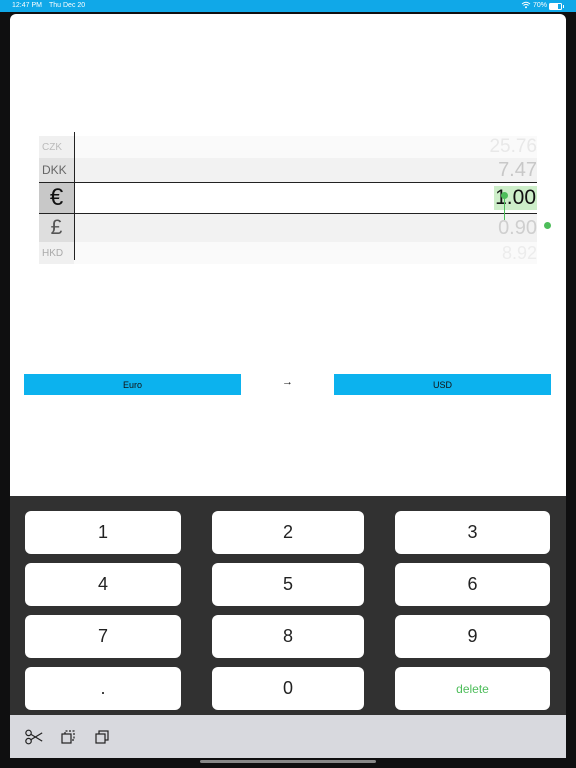 The height and width of the screenshot is (768, 576). What do you see at coordinates (288, 761) in the screenshot?
I see `home-indicator` at bounding box center [288, 761].